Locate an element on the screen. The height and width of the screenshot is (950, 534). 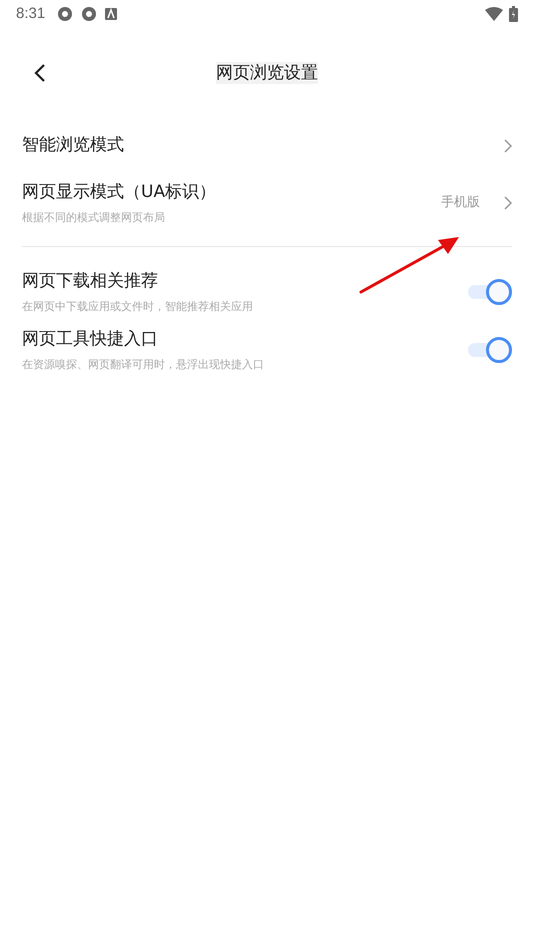
status-time: 8:31 is located at coordinates (31, 14).